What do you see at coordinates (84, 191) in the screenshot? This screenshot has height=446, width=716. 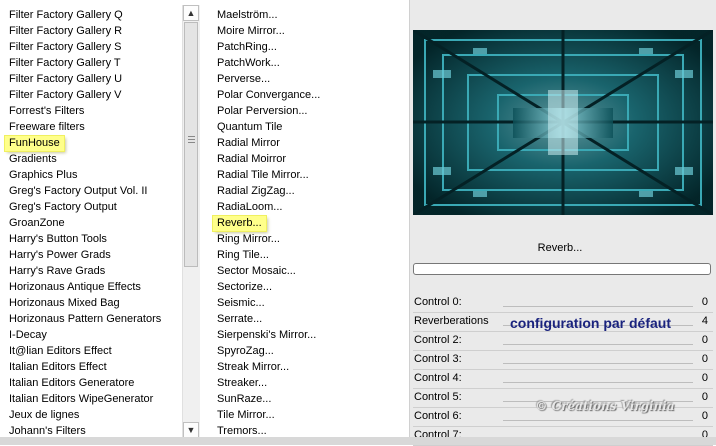 I see `category-item: Greg's Factory Output Vol. II` at bounding box center [84, 191].